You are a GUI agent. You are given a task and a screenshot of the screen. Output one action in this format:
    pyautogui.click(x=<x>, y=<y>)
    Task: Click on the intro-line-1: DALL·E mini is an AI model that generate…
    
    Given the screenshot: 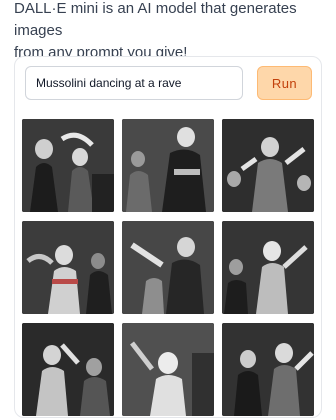 What is the action you would take?
    pyautogui.click(x=155, y=19)
    